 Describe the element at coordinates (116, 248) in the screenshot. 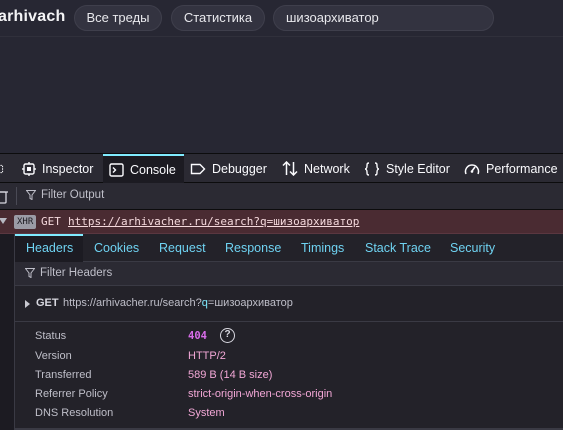

I see `tab-cookies: Cookies` at that location.